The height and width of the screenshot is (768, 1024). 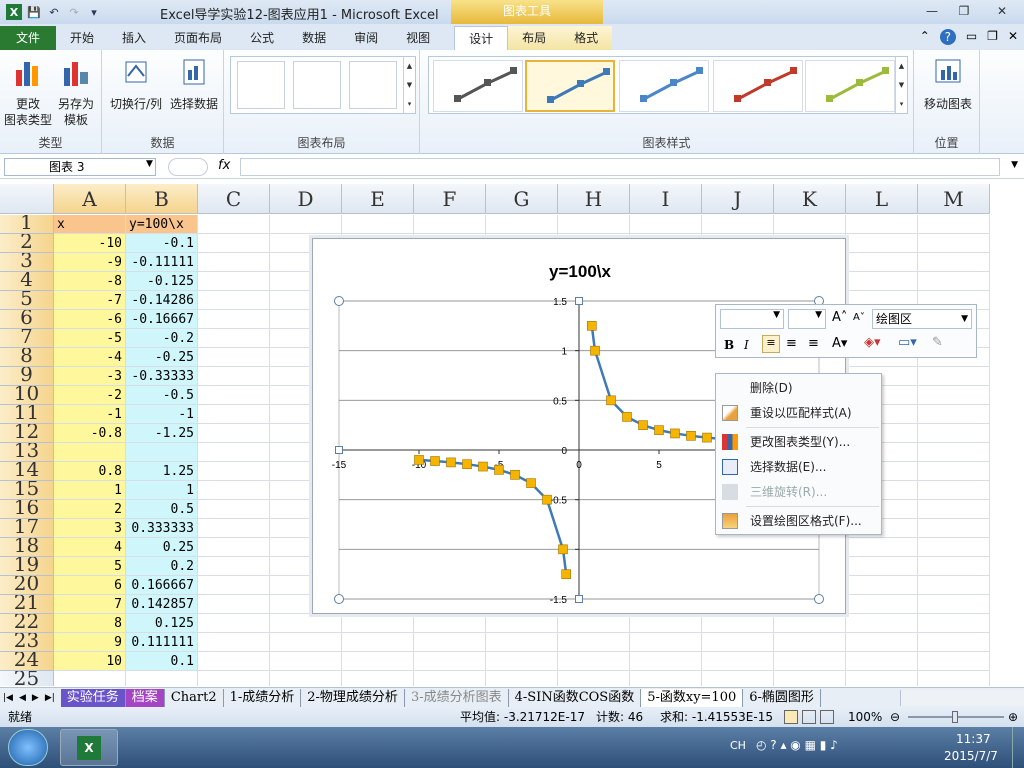 What do you see at coordinates (27, 604) in the screenshot?
I see `row-header: 21` at bounding box center [27, 604].